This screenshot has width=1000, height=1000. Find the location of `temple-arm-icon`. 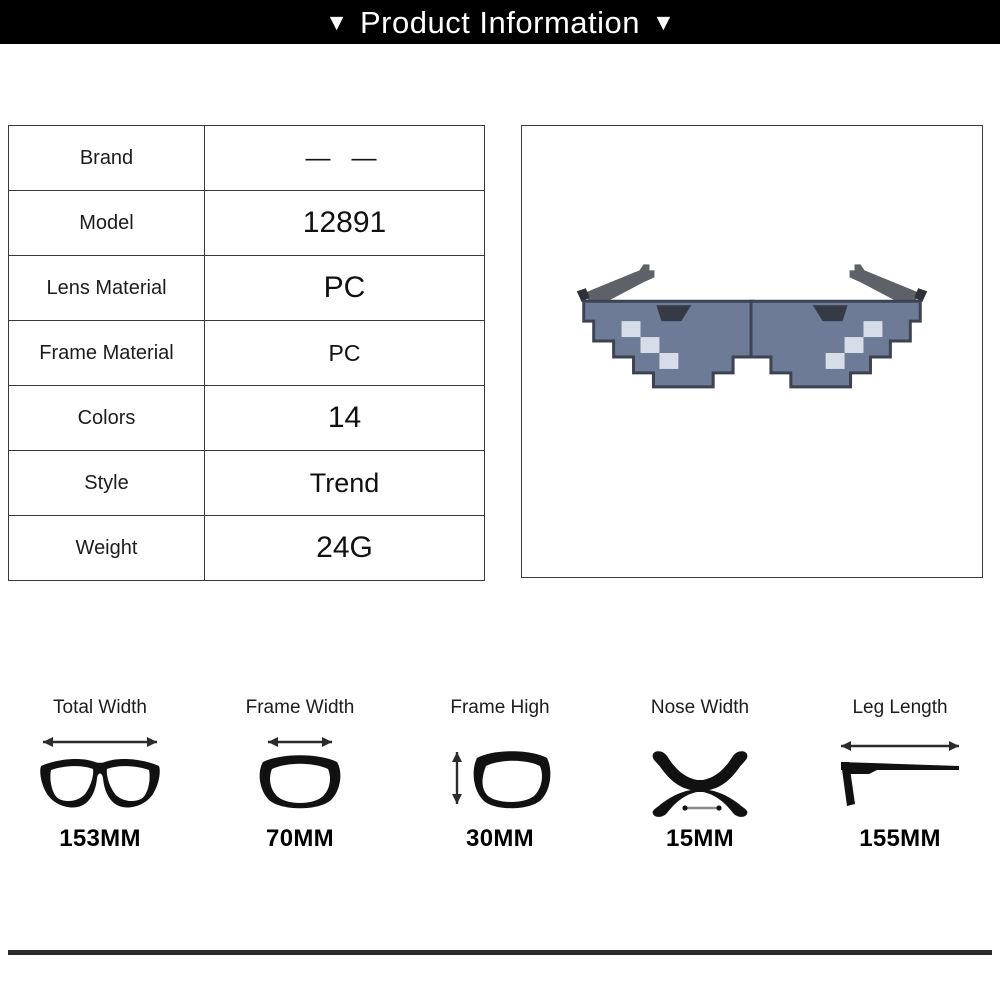

temple-arm-icon is located at coordinates (900, 773).